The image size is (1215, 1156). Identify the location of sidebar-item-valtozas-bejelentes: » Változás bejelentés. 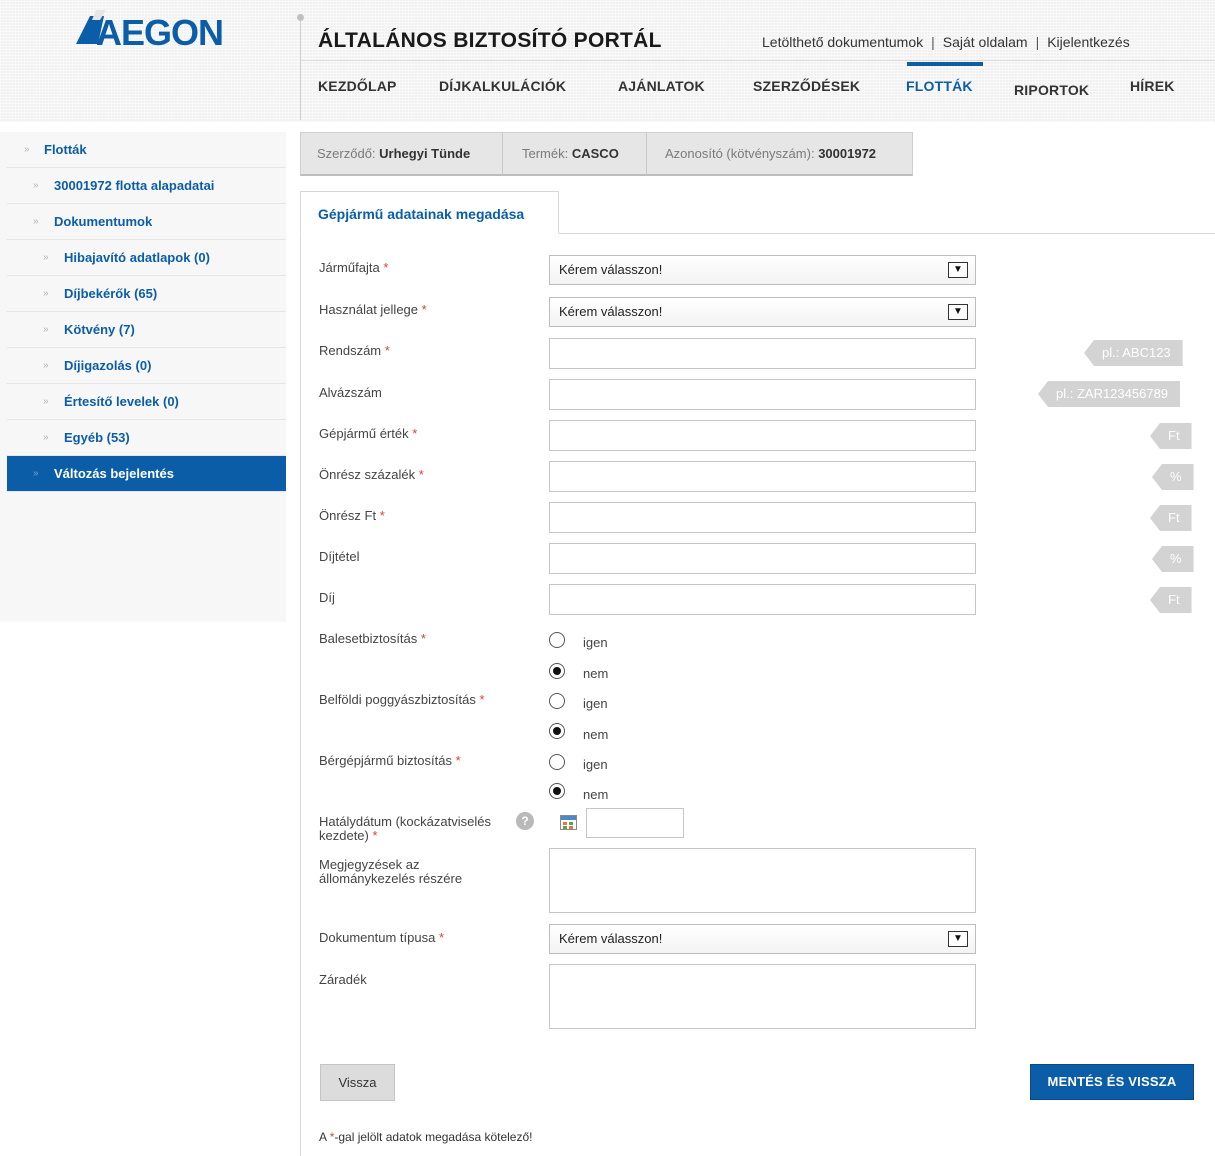
(146, 474).